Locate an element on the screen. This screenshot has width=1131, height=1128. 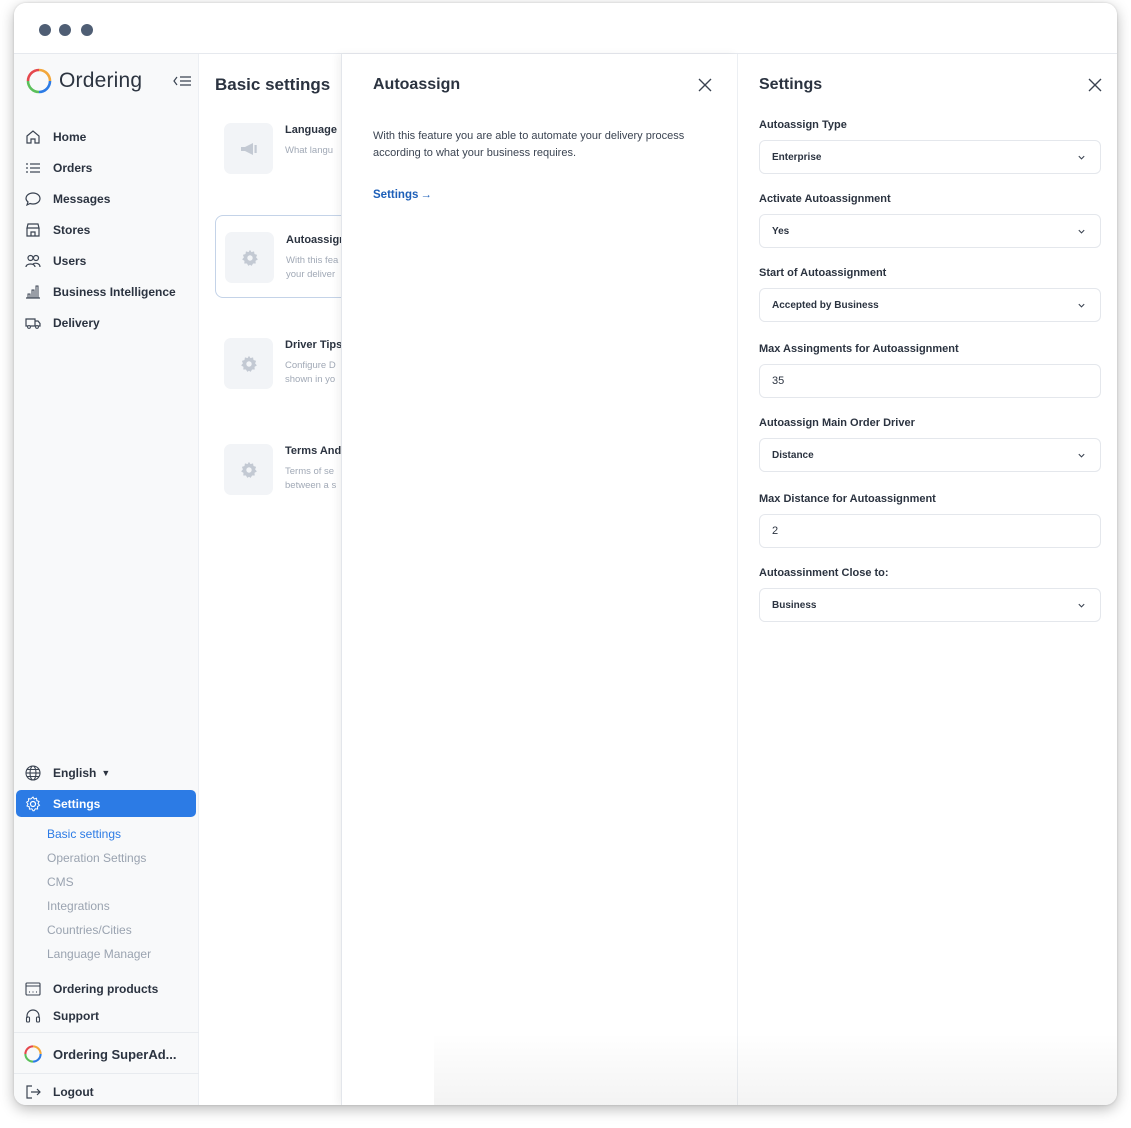
activate-autoassignment-label: Activate Autoassignment is located at coordinates (825, 199).